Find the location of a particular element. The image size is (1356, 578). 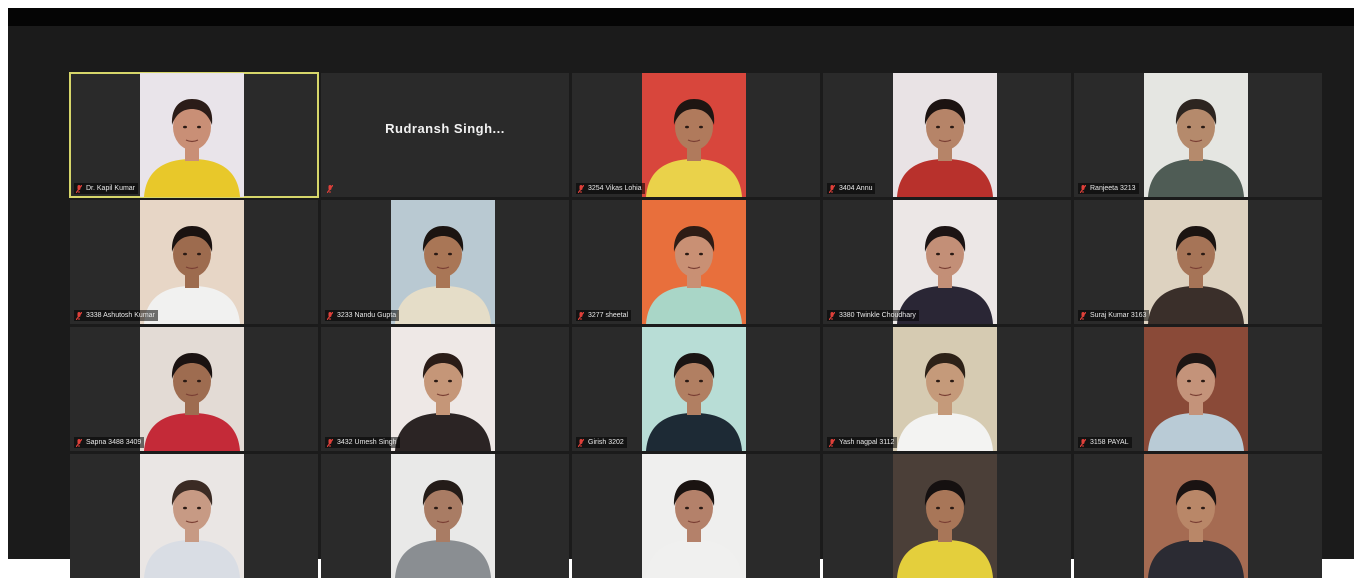

participant-tile: 3432 Umesh Singh is located at coordinates (445, 389).